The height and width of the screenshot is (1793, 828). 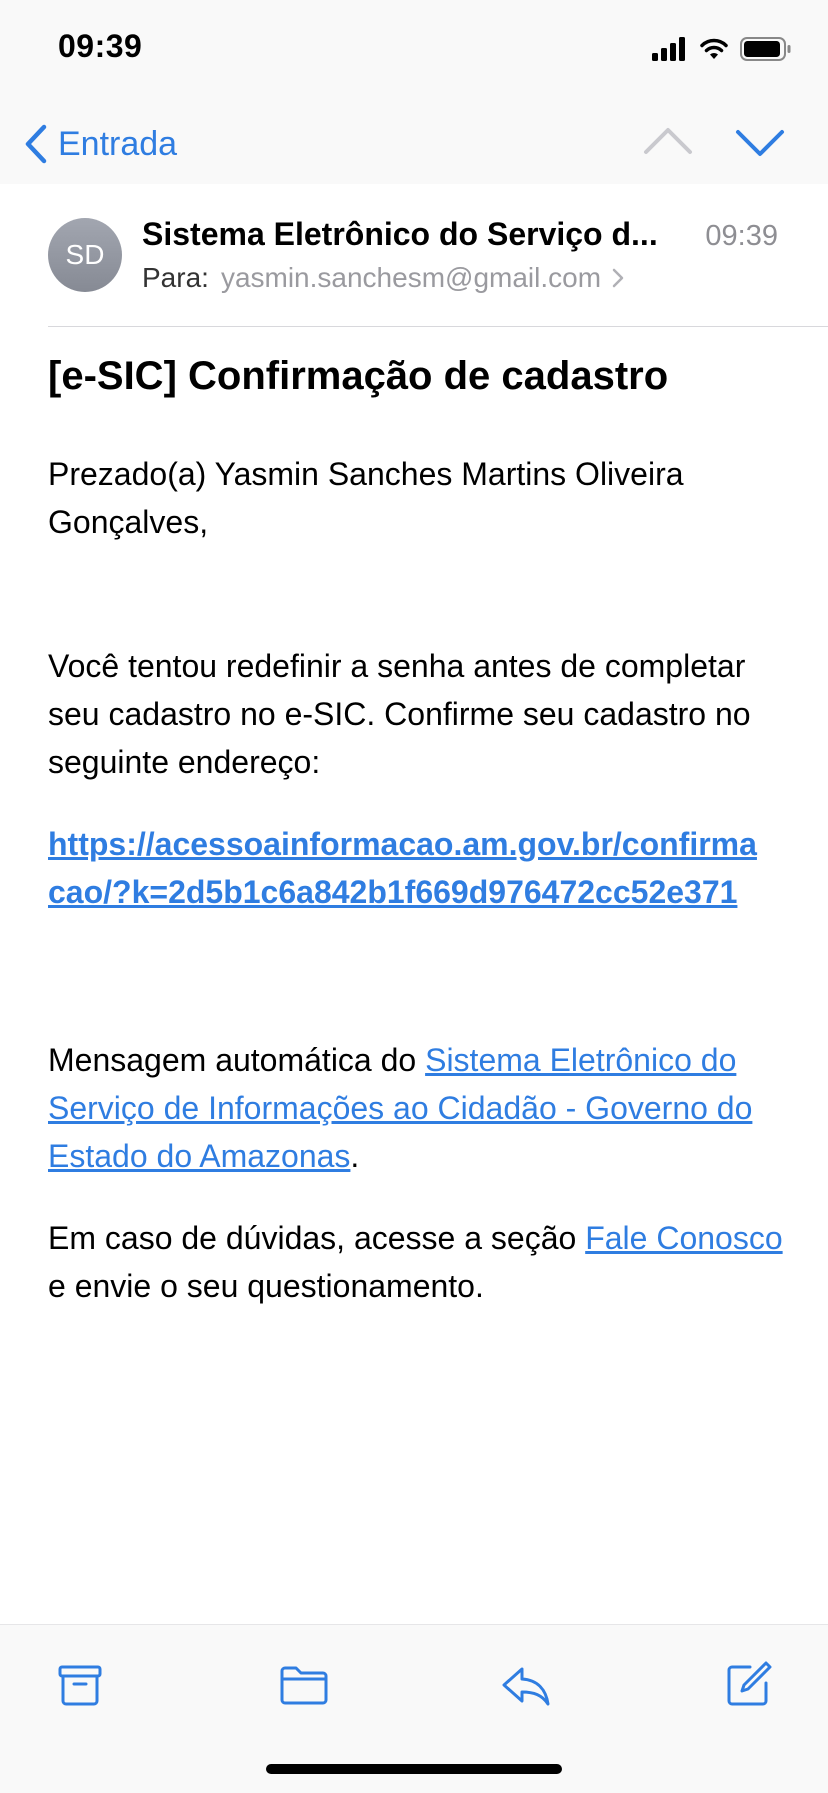 What do you see at coordinates (683, 1238) in the screenshot?
I see `contact-link: Fale Conosco` at bounding box center [683, 1238].